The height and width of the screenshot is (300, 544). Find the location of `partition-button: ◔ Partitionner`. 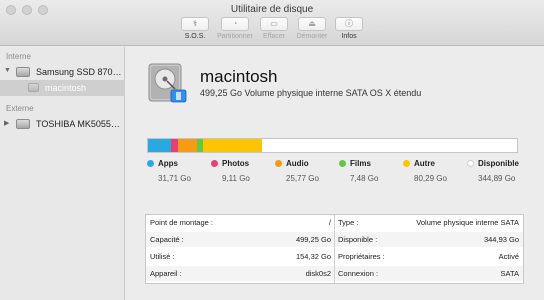

partition-button: ◔ Partitionner is located at coordinates (235, 28).